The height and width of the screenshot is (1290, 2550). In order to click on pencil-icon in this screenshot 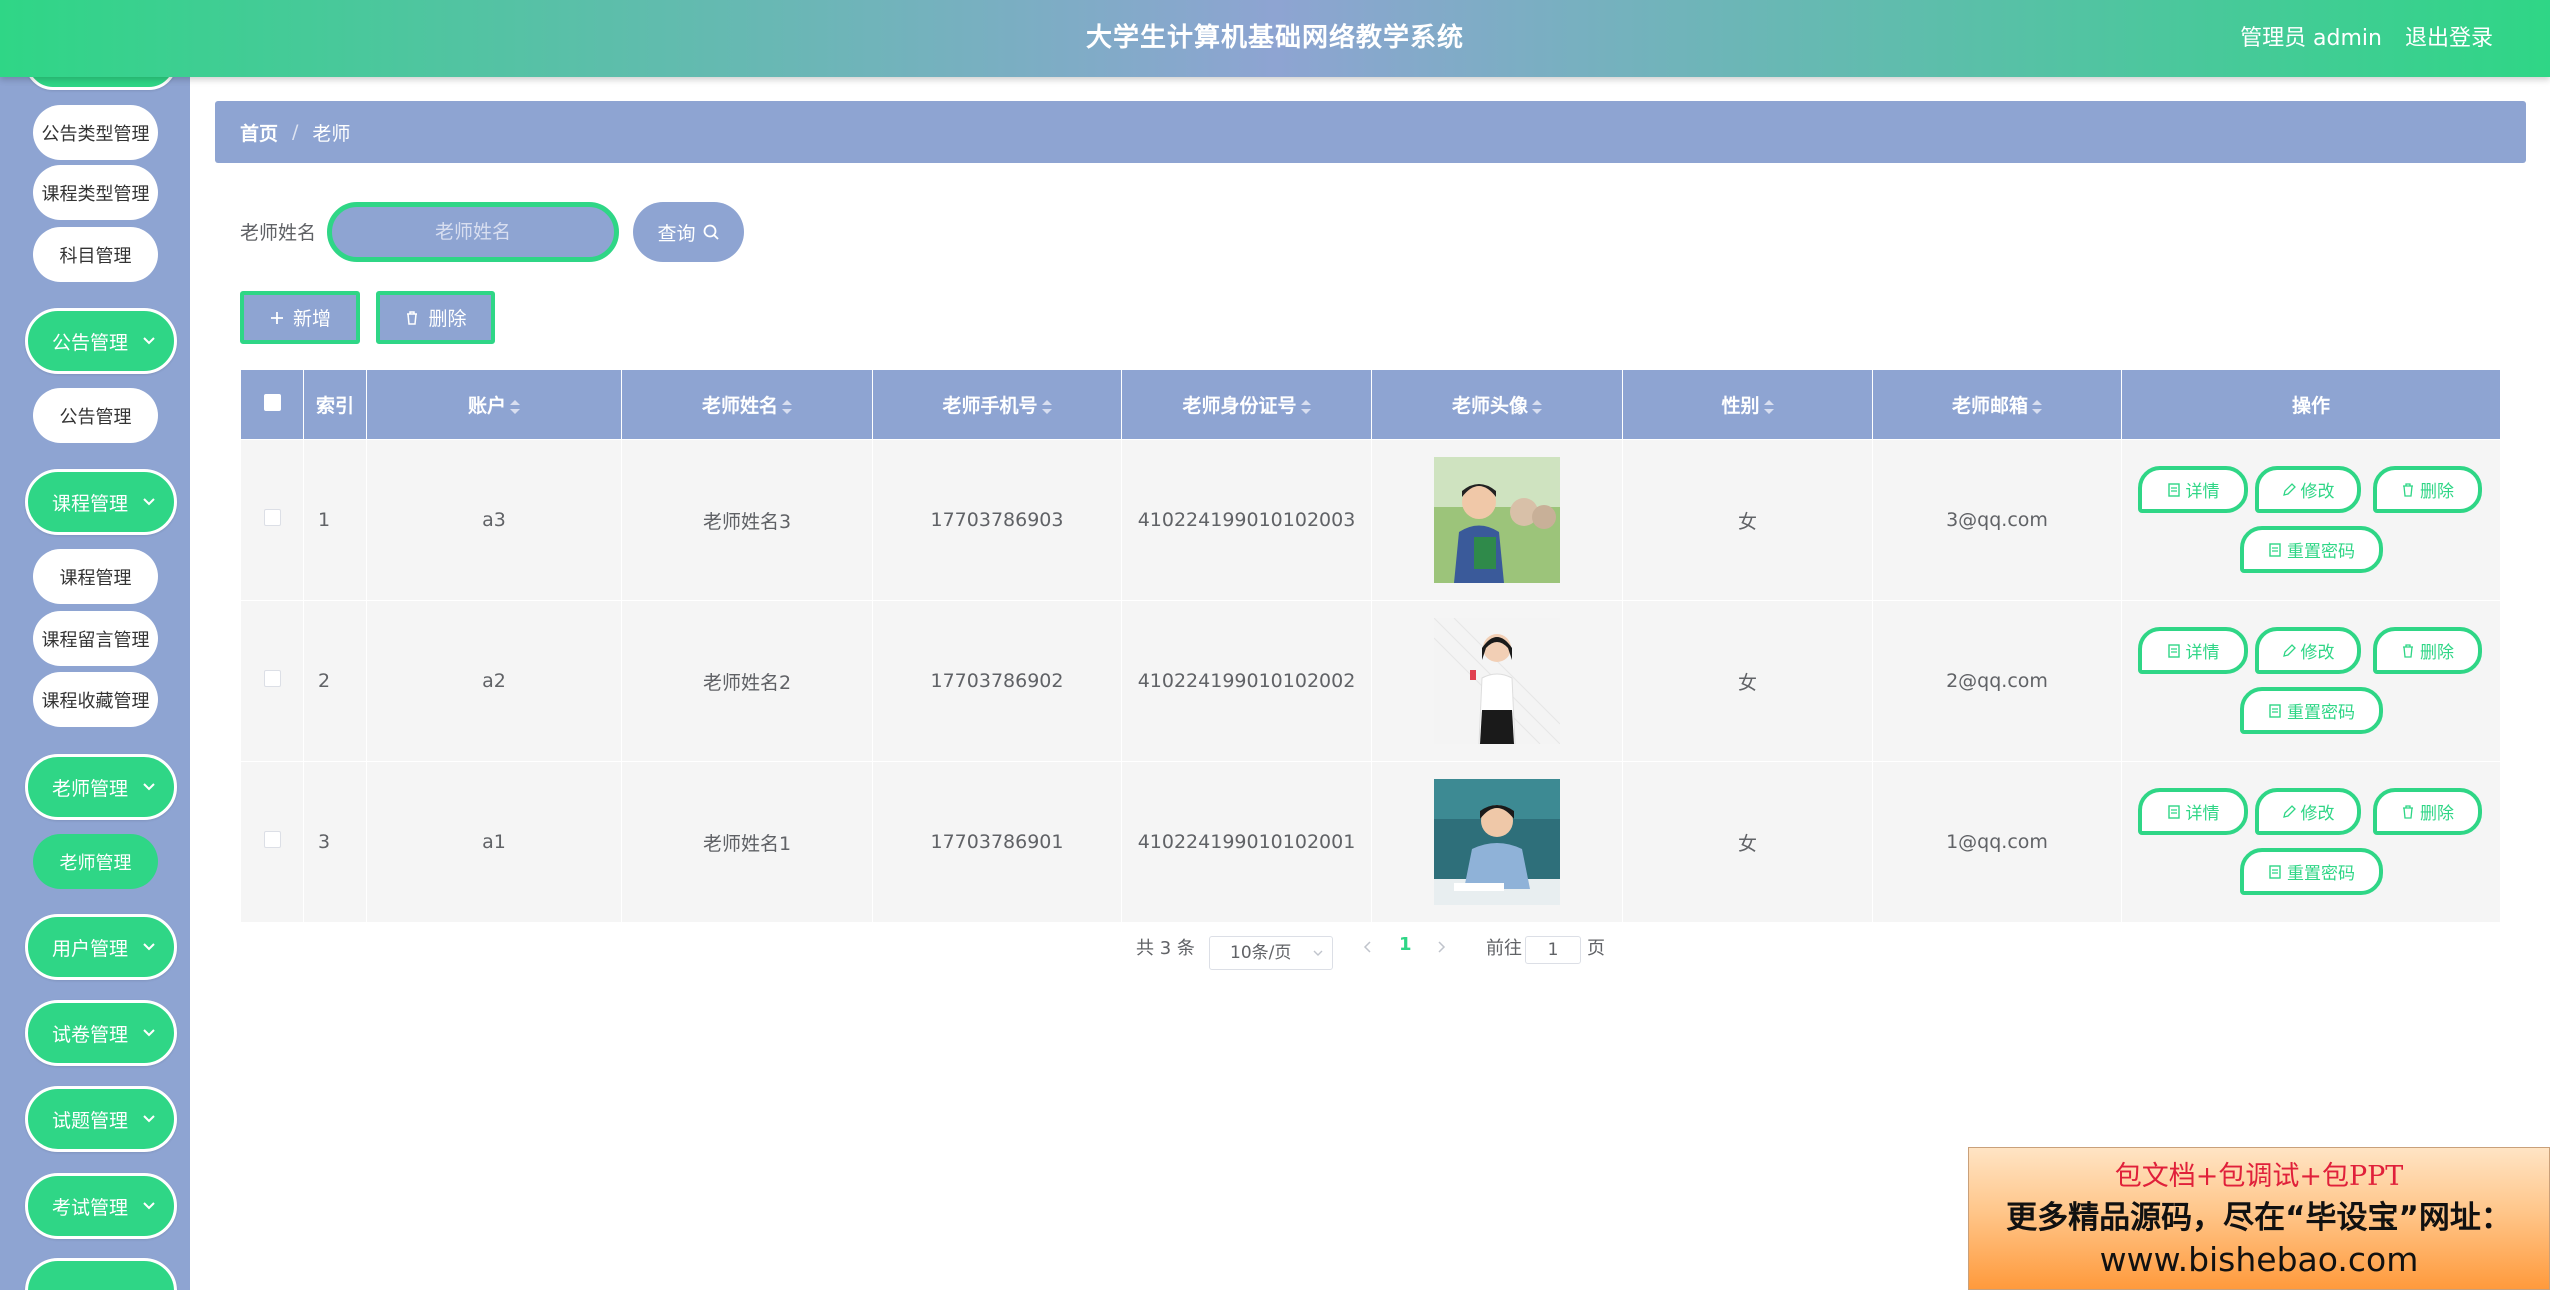, I will do `click(2289, 811)`.